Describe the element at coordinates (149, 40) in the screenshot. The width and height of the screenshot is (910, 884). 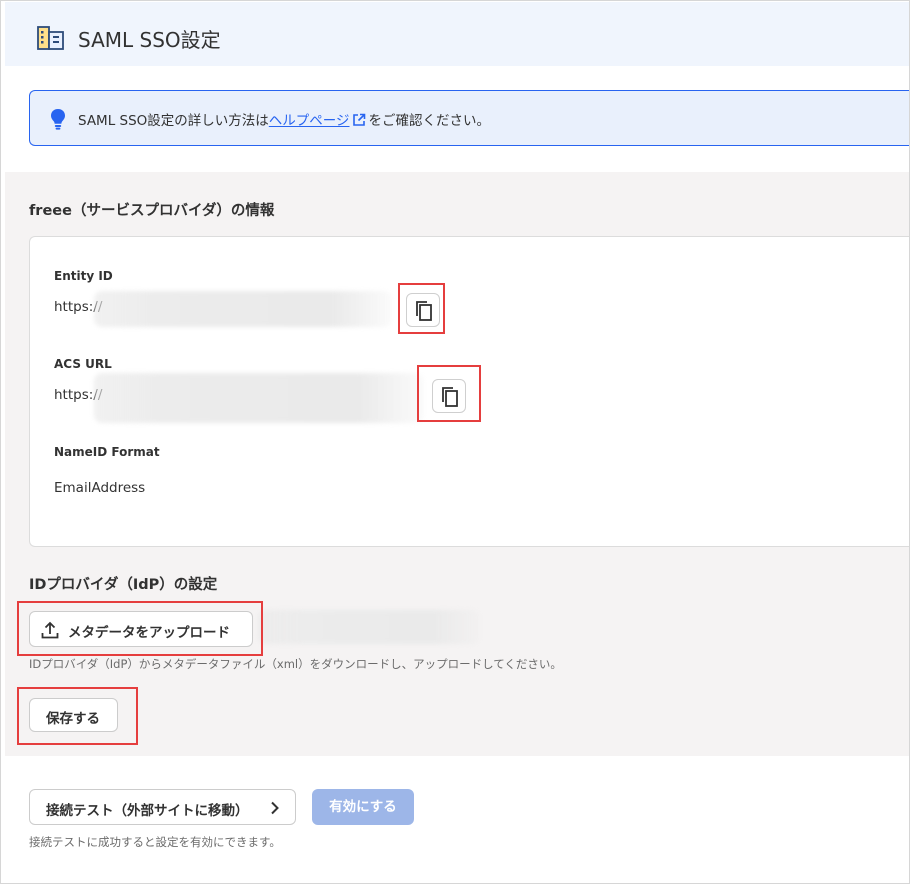
I see `page-title: SAML SSO設定` at that location.